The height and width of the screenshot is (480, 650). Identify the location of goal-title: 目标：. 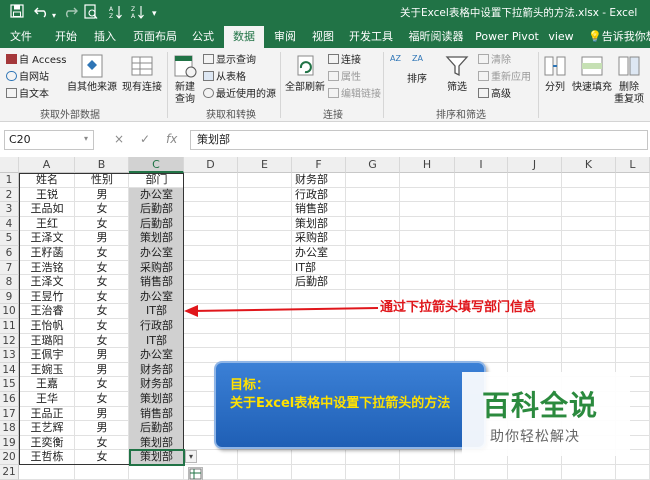
(250, 385).